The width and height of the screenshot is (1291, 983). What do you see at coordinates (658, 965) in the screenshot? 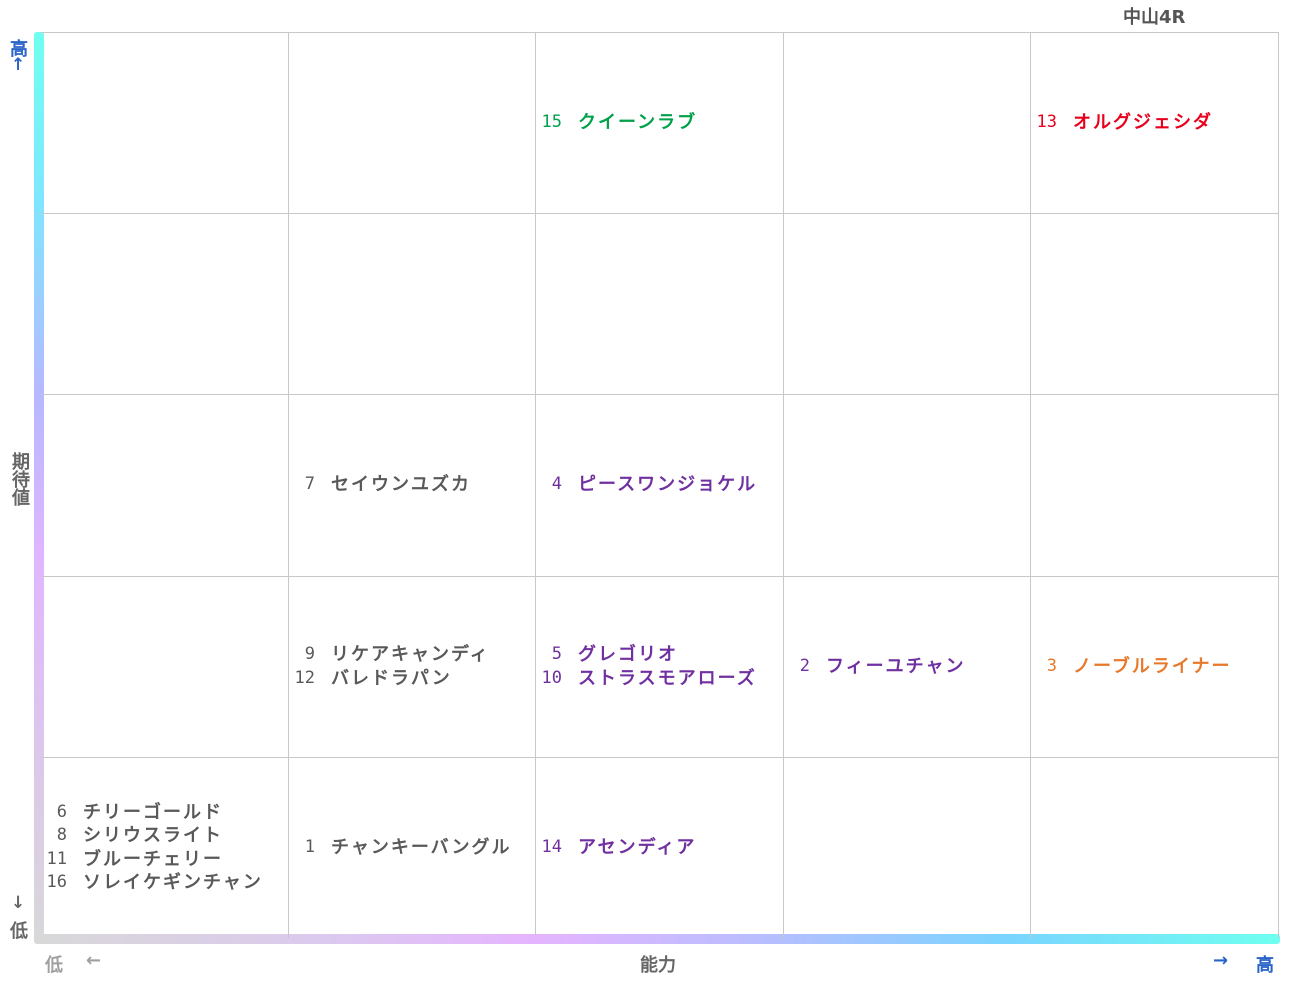
I see `x-axis-title: 能力` at bounding box center [658, 965].